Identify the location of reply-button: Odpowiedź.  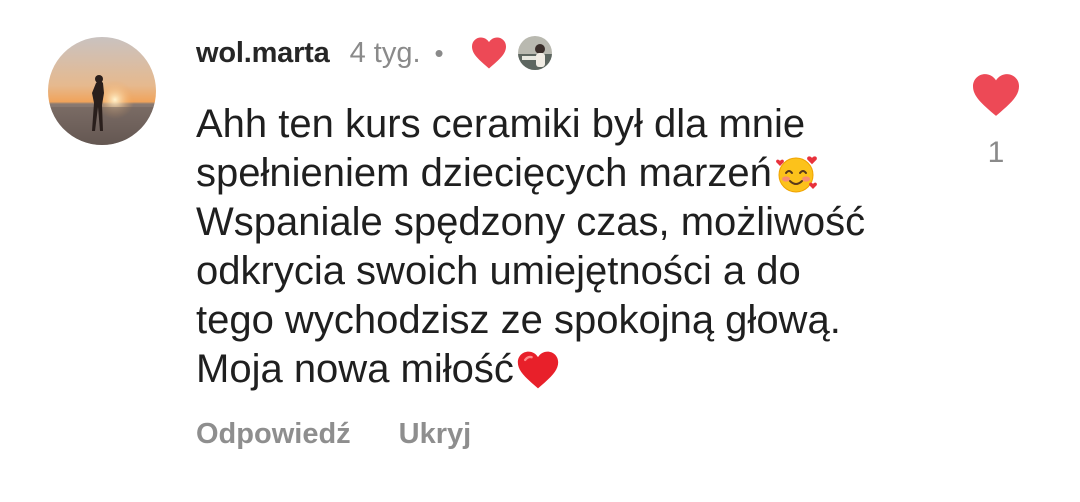
(273, 434).